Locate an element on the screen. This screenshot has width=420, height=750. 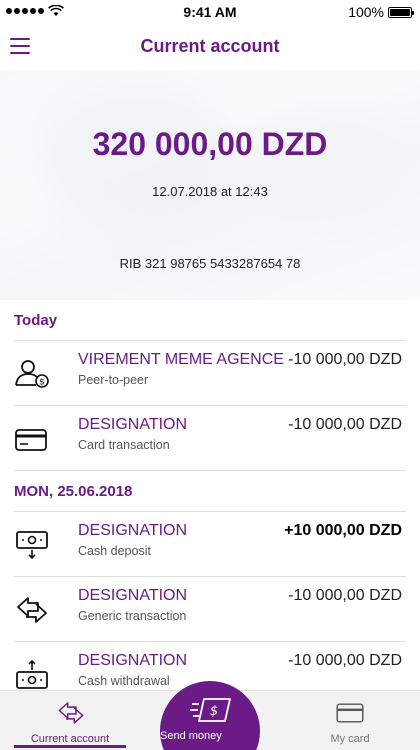
battery-percent: 100% is located at coordinates (366, 12).